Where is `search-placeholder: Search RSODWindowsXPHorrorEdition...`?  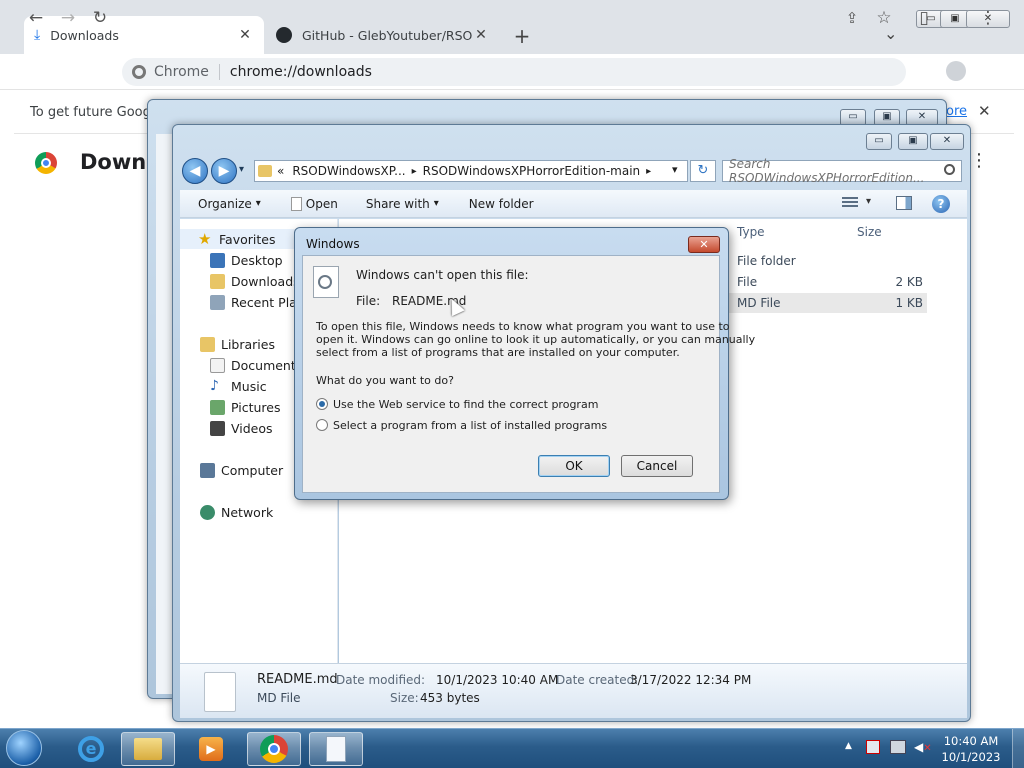 search-placeholder: Search RSODWindowsXPHorrorEdition... is located at coordinates (827, 171).